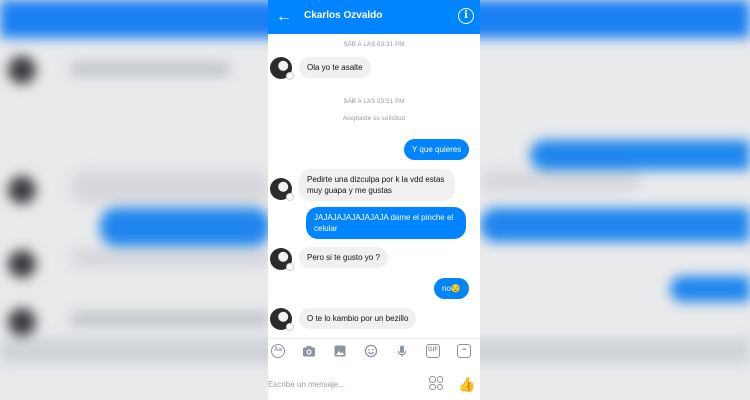  Describe the element at coordinates (374, 119) in the screenshot. I see `request-accepted-notice: Aceptaste su solicitud` at that location.